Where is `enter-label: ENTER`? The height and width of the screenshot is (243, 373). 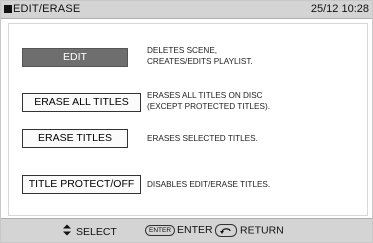
enter-label: ENTER is located at coordinates (195, 230).